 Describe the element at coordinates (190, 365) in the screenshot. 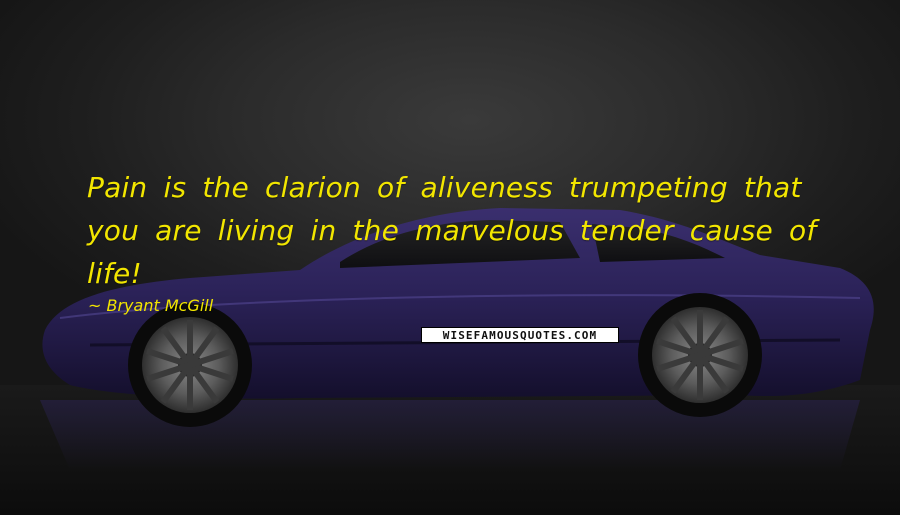

I see `front-wheel` at that location.